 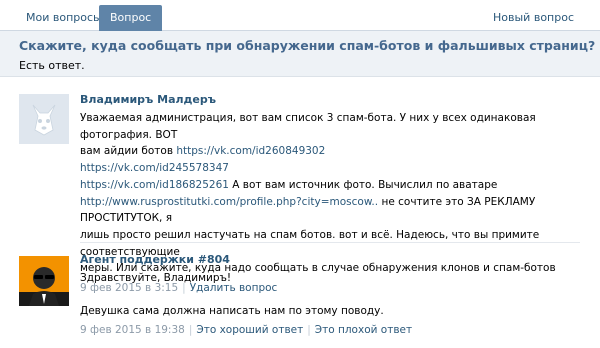 I want to click on bot-link-2: https://vk.com/id245578347, so click(x=154, y=168).